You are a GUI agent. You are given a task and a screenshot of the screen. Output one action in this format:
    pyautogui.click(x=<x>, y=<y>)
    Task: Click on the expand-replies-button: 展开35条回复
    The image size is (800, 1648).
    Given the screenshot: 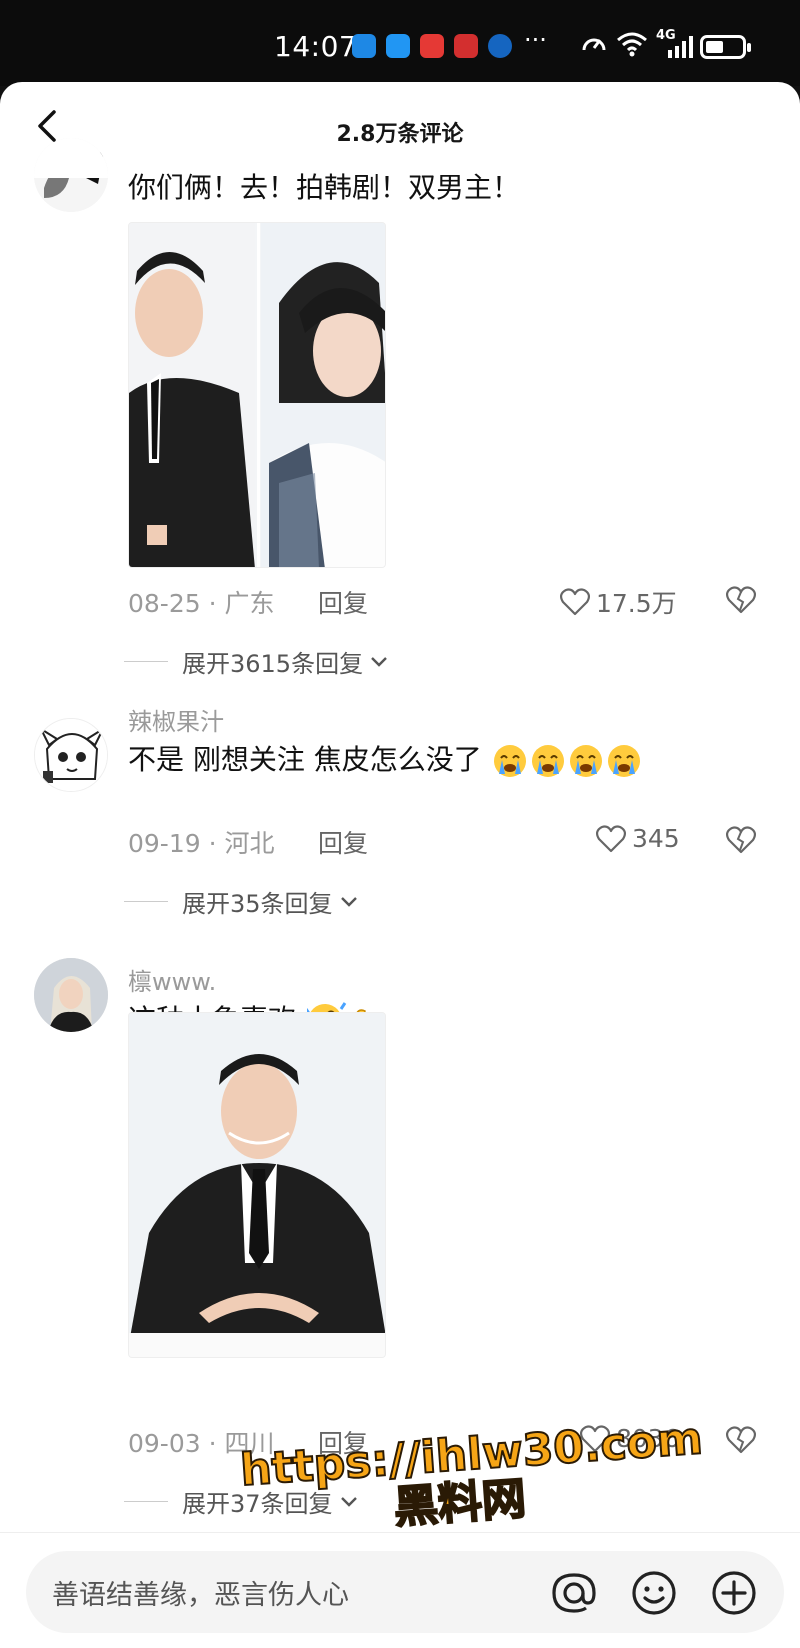 What is the action you would take?
    pyautogui.click(x=241, y=901)
    